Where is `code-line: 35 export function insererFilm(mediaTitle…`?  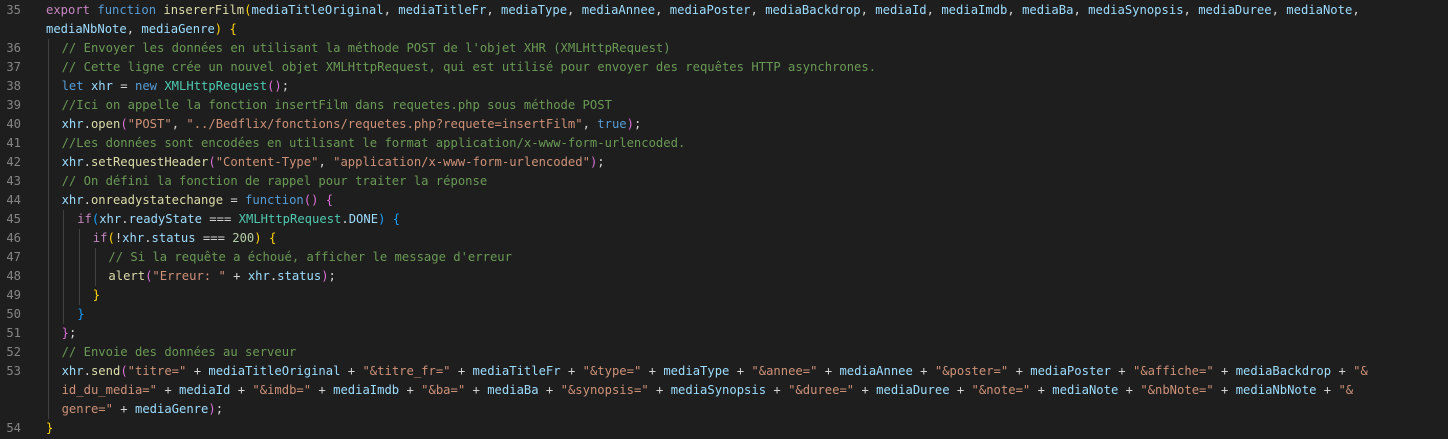
code-line: 35 export function insererFilm(mediaTitle… is located at coordinates (724, 10).